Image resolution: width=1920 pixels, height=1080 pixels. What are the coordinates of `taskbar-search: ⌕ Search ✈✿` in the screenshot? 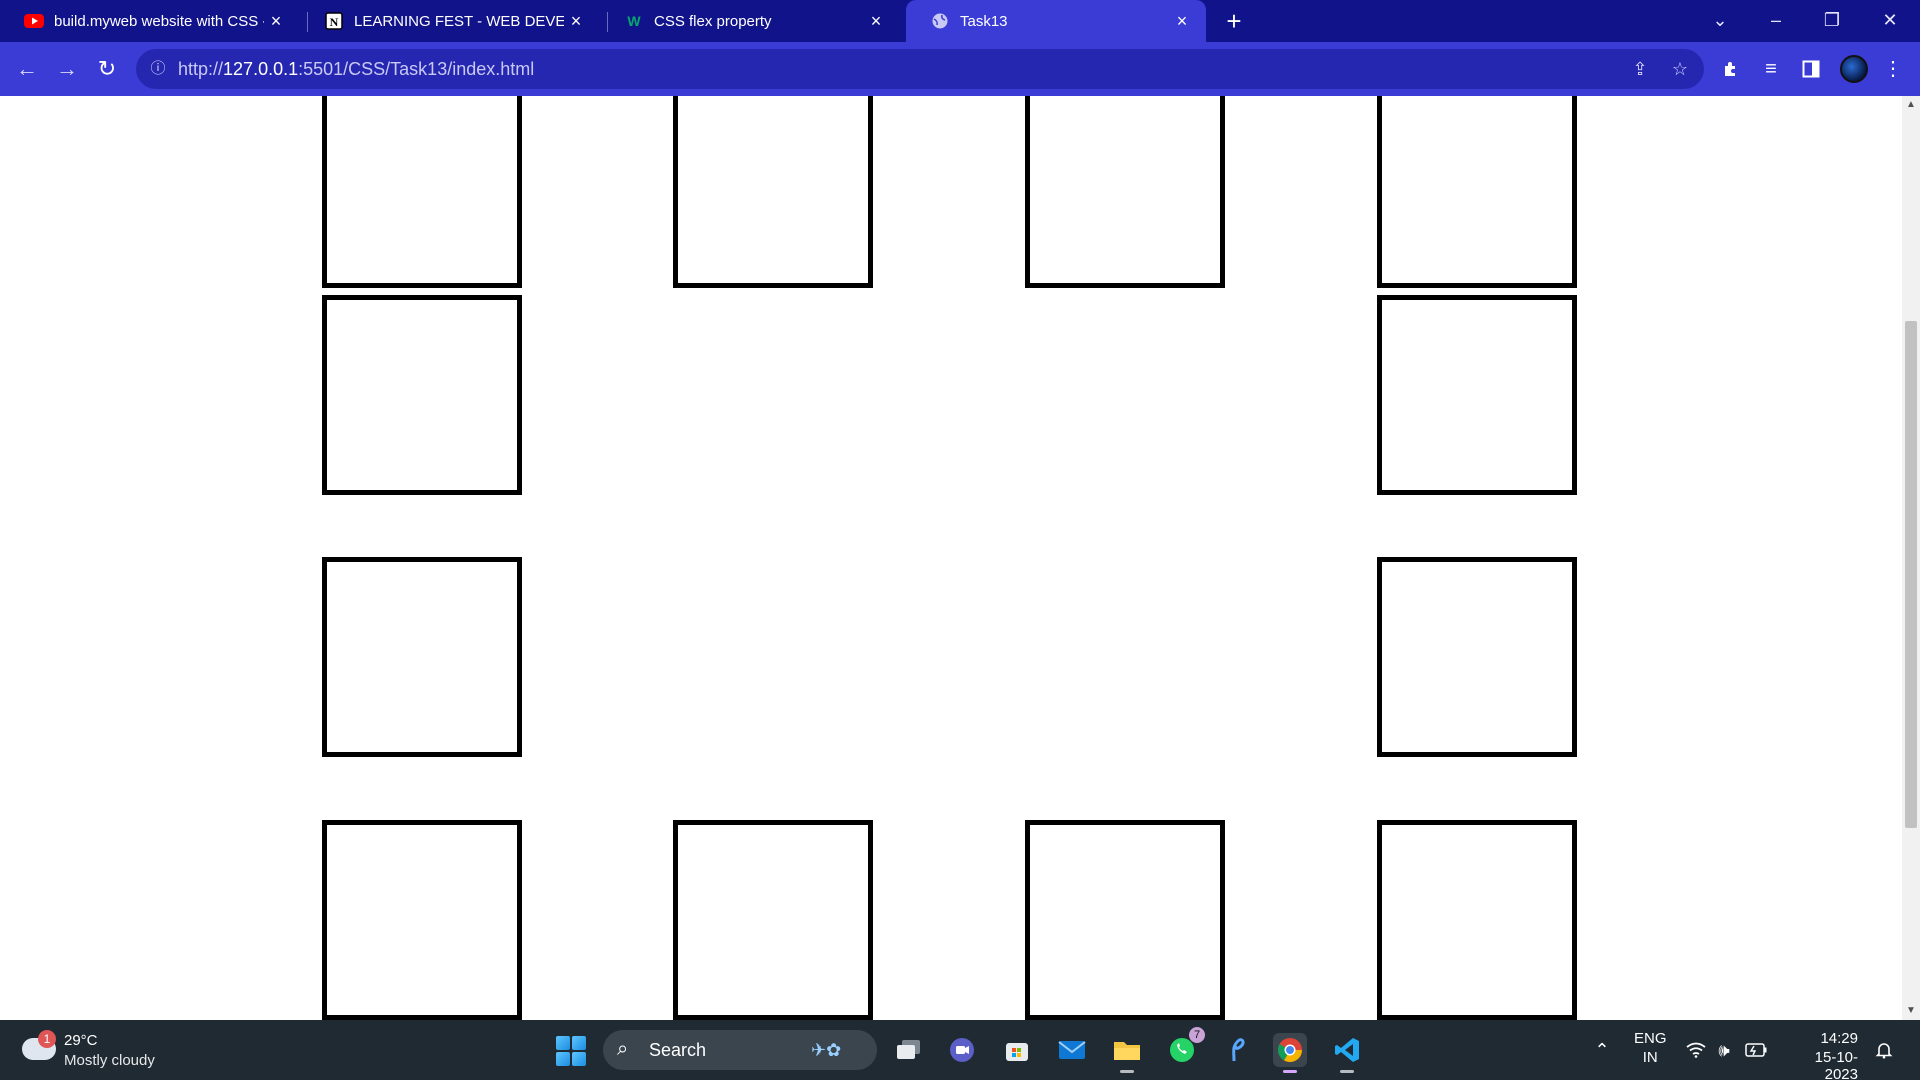 It's located at (740, 1050).